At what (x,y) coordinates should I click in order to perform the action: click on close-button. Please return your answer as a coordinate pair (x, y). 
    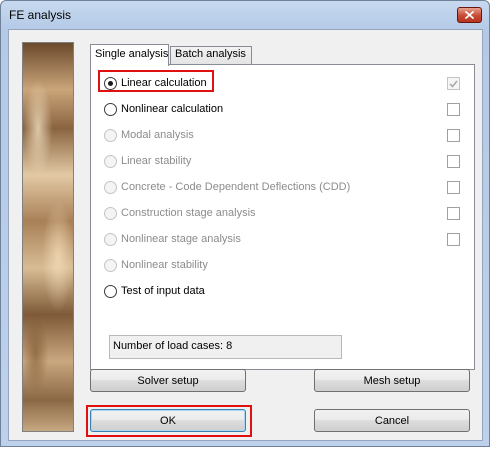
    Looking at the image, I should click on (469, 15).